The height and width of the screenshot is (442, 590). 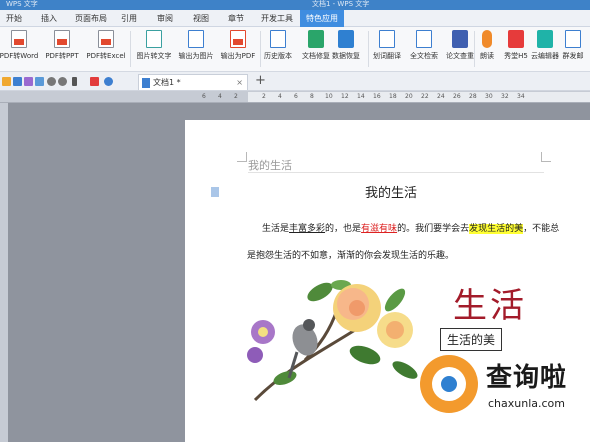 I want to click on watermark-logo-dot, so click(x=449, y=384).